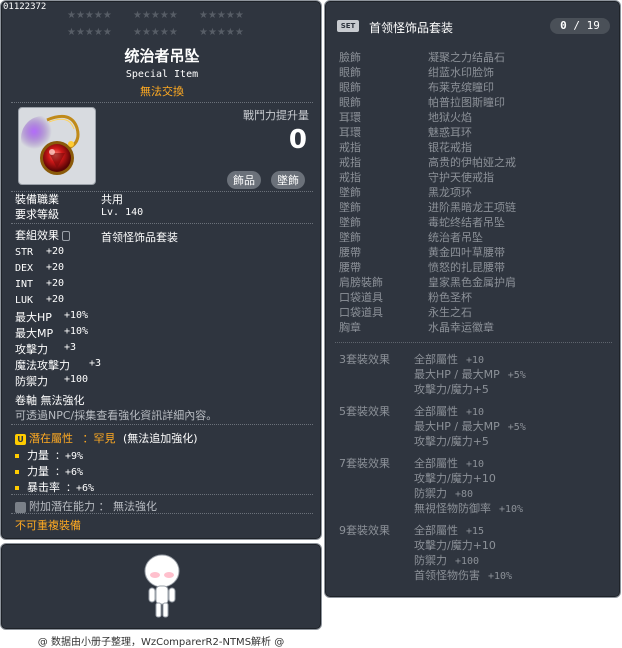  What do you see at coordinates (31, 381) in the screenshot?
I see `stat-label: 防禦力` at bounding box center [31, 381].